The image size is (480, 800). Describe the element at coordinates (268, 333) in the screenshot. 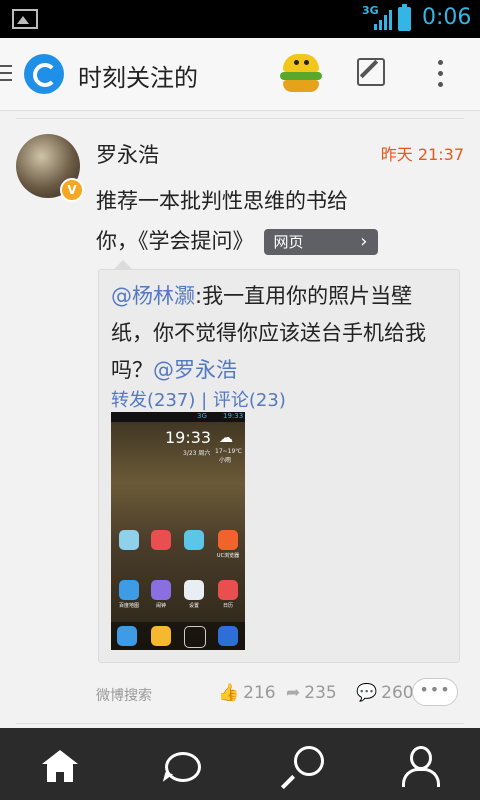

I see `retweet-text: @杨林灏:我一直用你的照片当壁纸，你不觉得你应该送台手机给我吗？@罗永浩` at that location.